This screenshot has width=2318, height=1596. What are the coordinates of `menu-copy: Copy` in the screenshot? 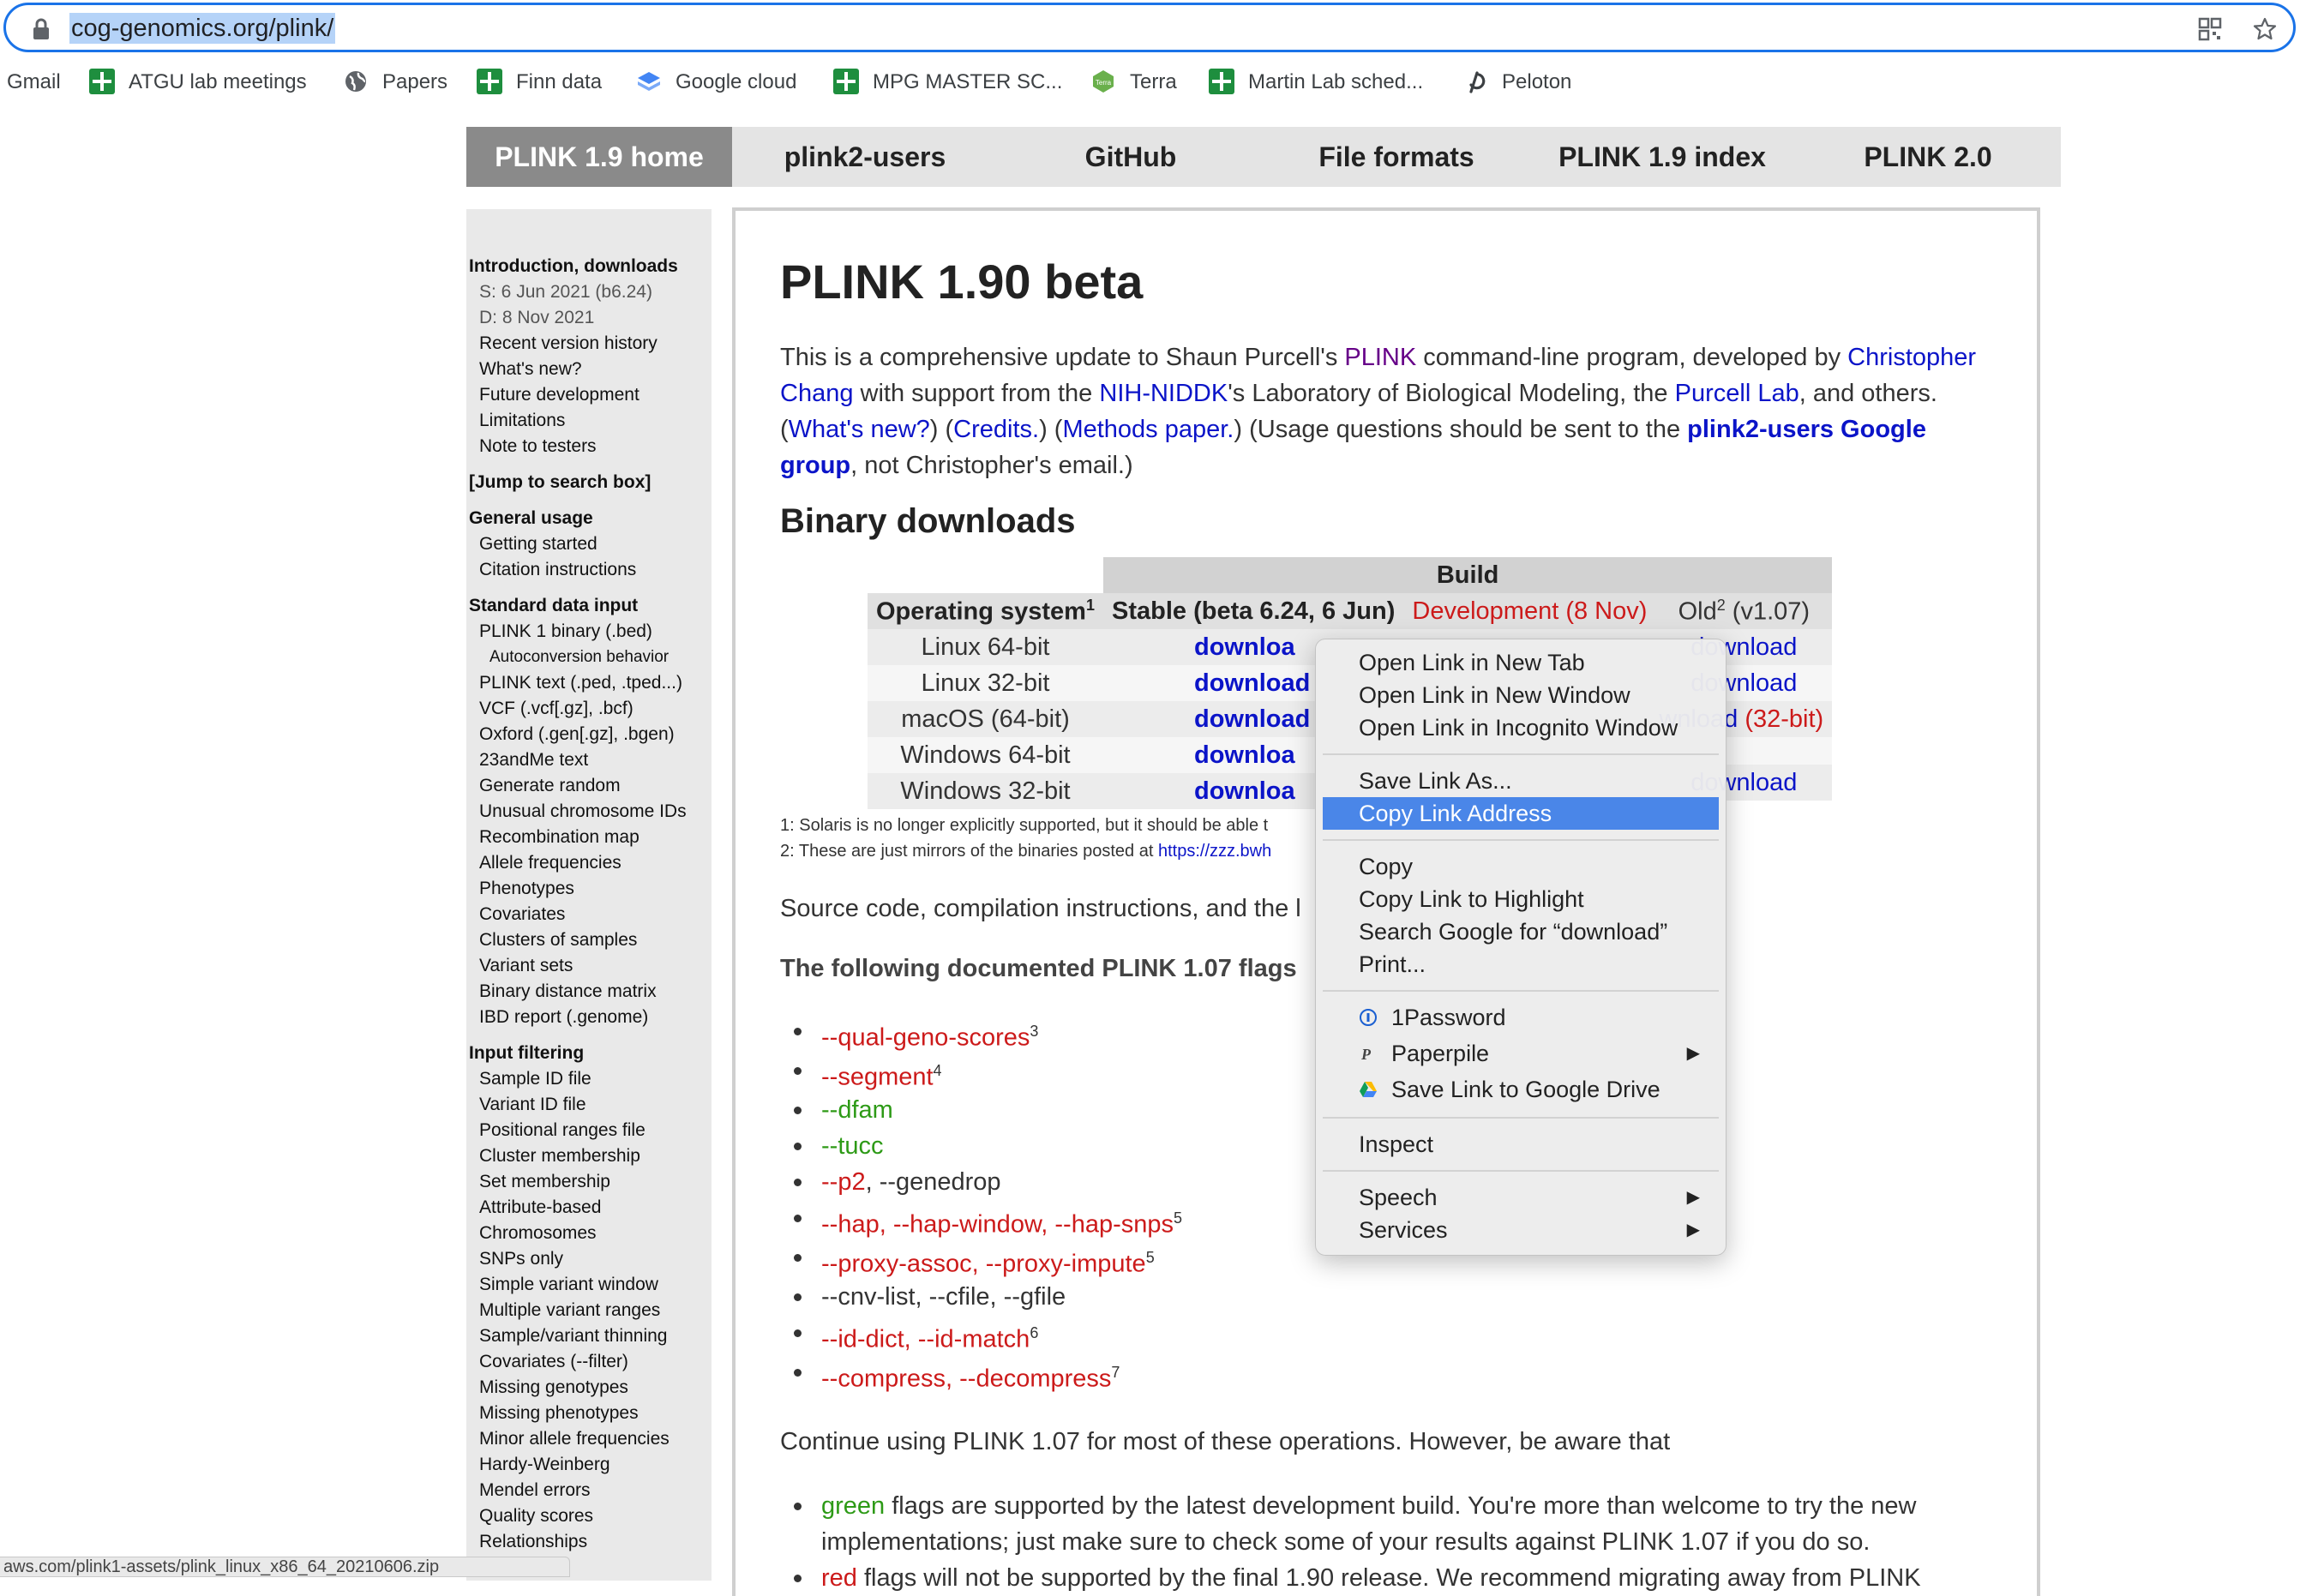 It's located at (1521, 866).